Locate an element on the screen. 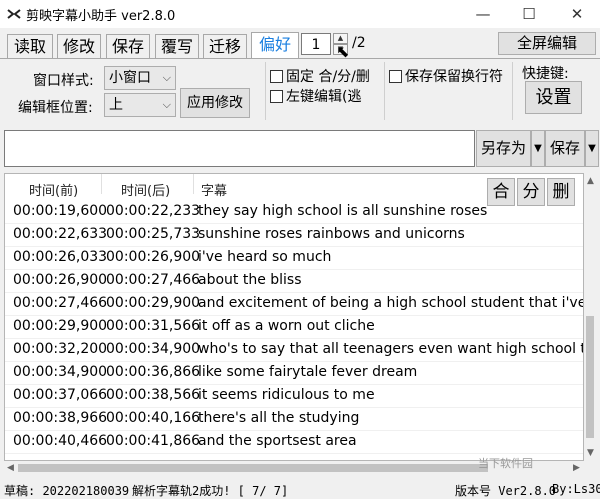 Image resolution: width=600 pixels, height=499 pixels. cell-start: 00:00:26,900 is located at coordinates (60, 280).